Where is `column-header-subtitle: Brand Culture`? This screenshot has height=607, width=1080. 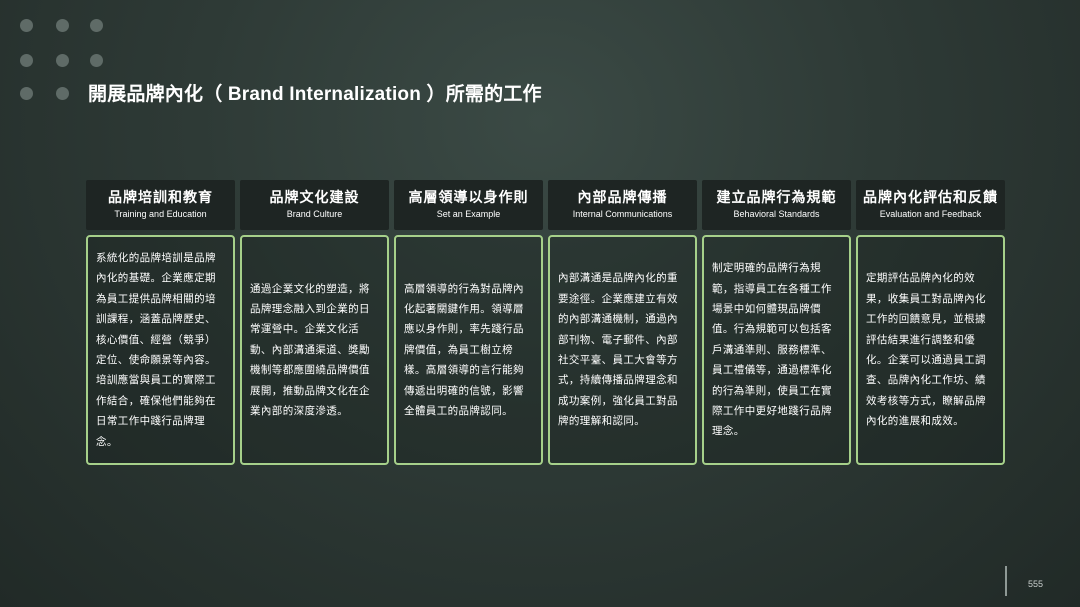 column-header-subtitle: Brand Culture is located at coordinates (314, 214).